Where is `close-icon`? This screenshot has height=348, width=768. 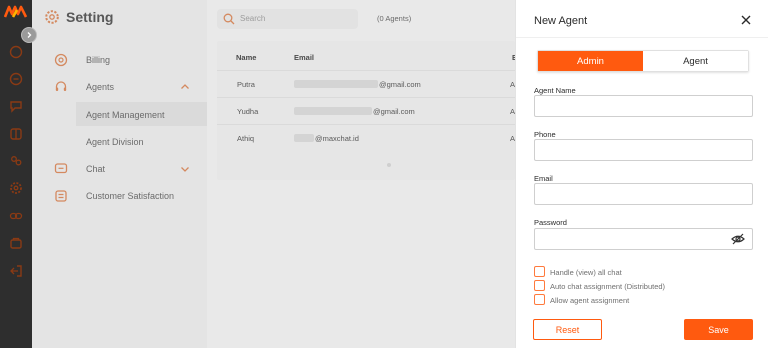 close-icon is located at coordinates (746, 20).